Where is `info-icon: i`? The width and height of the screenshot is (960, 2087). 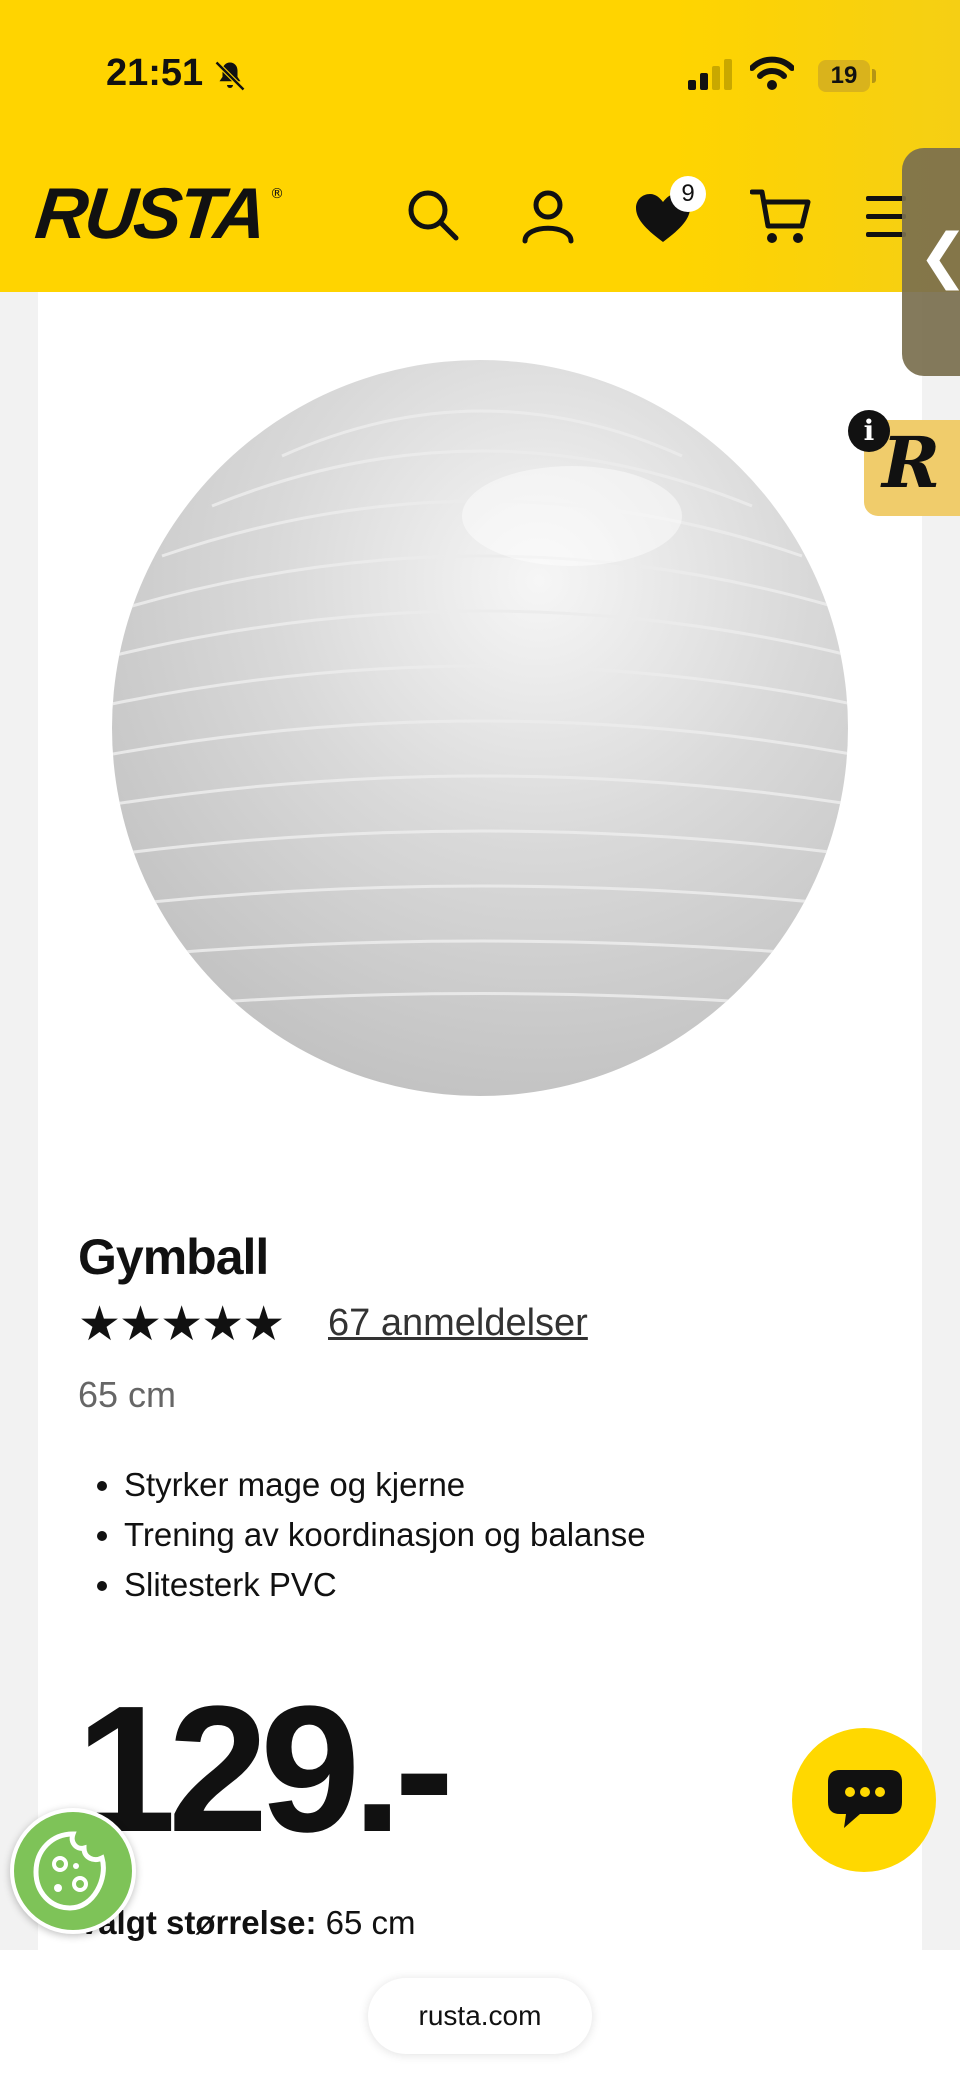 info-icon: i is located at coordinates (869, 431).